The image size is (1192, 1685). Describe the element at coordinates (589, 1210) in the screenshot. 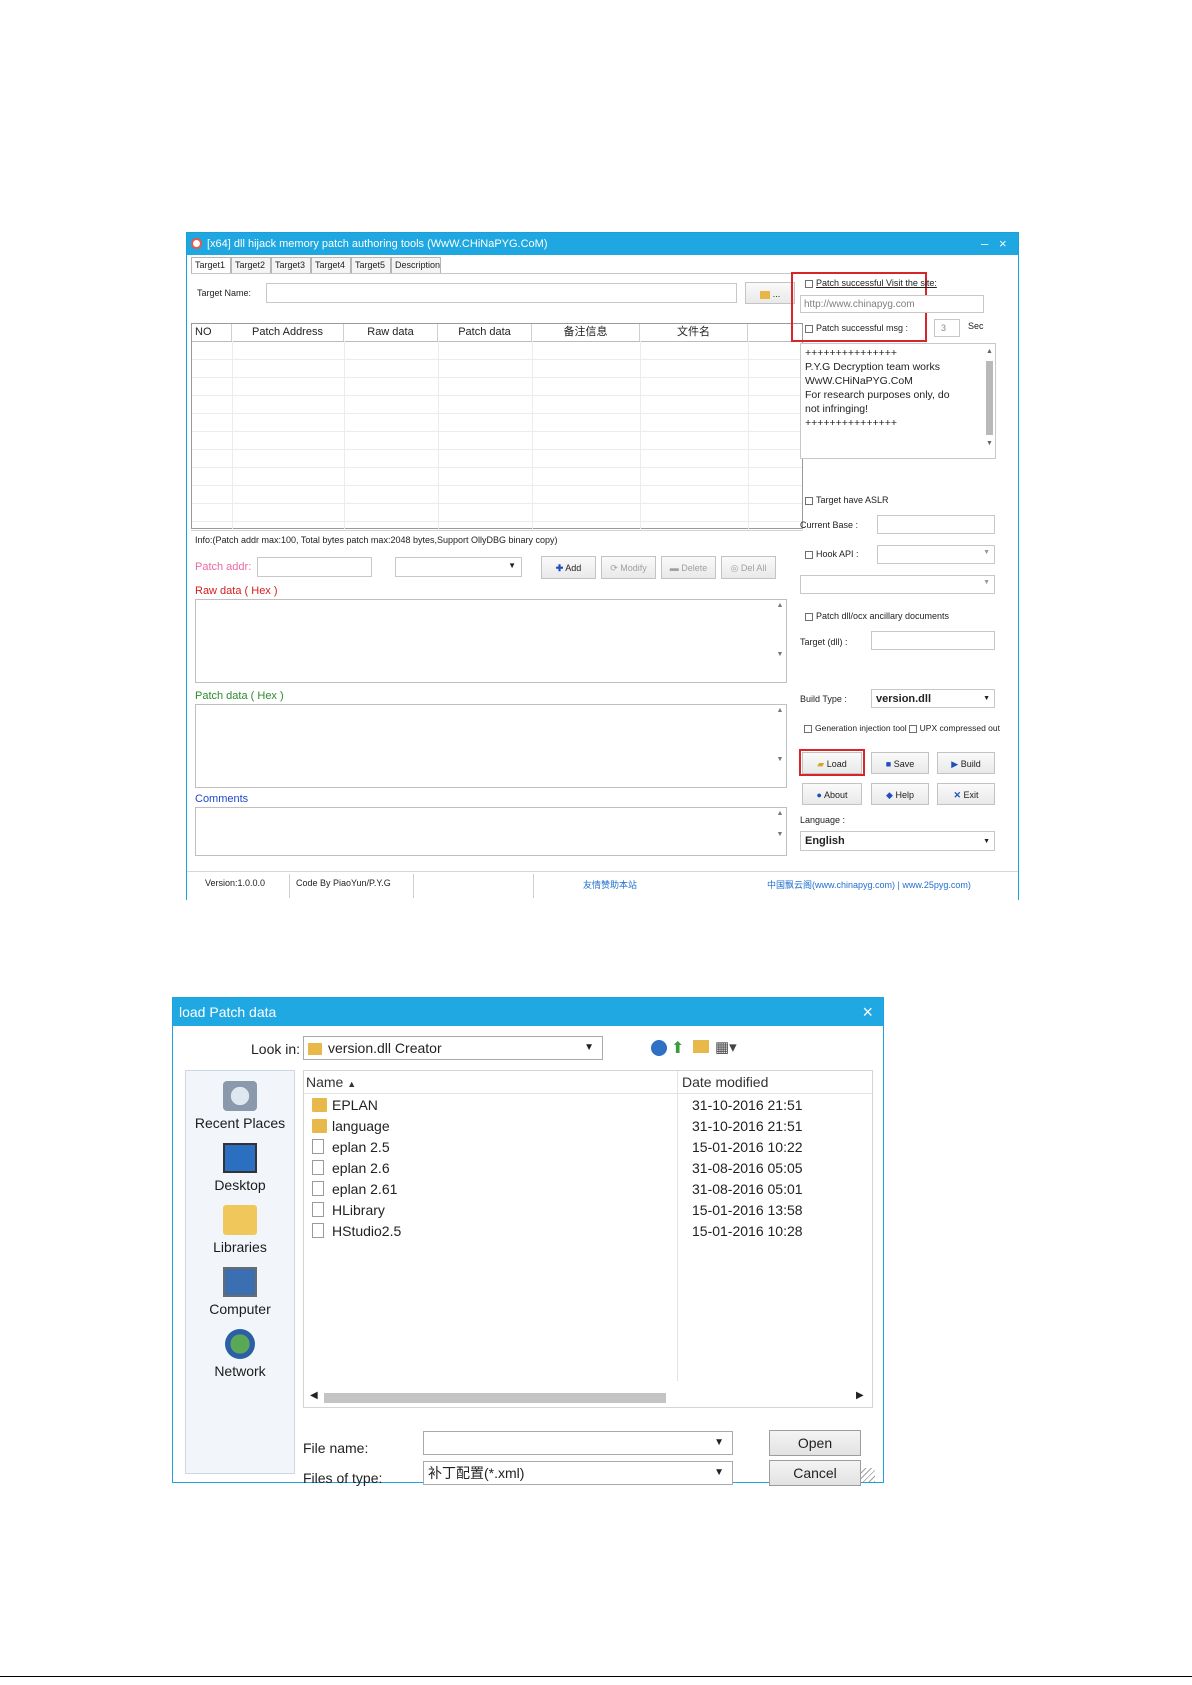

I see `file-row: HLibrary 15-01-2016 13:58` at that location.